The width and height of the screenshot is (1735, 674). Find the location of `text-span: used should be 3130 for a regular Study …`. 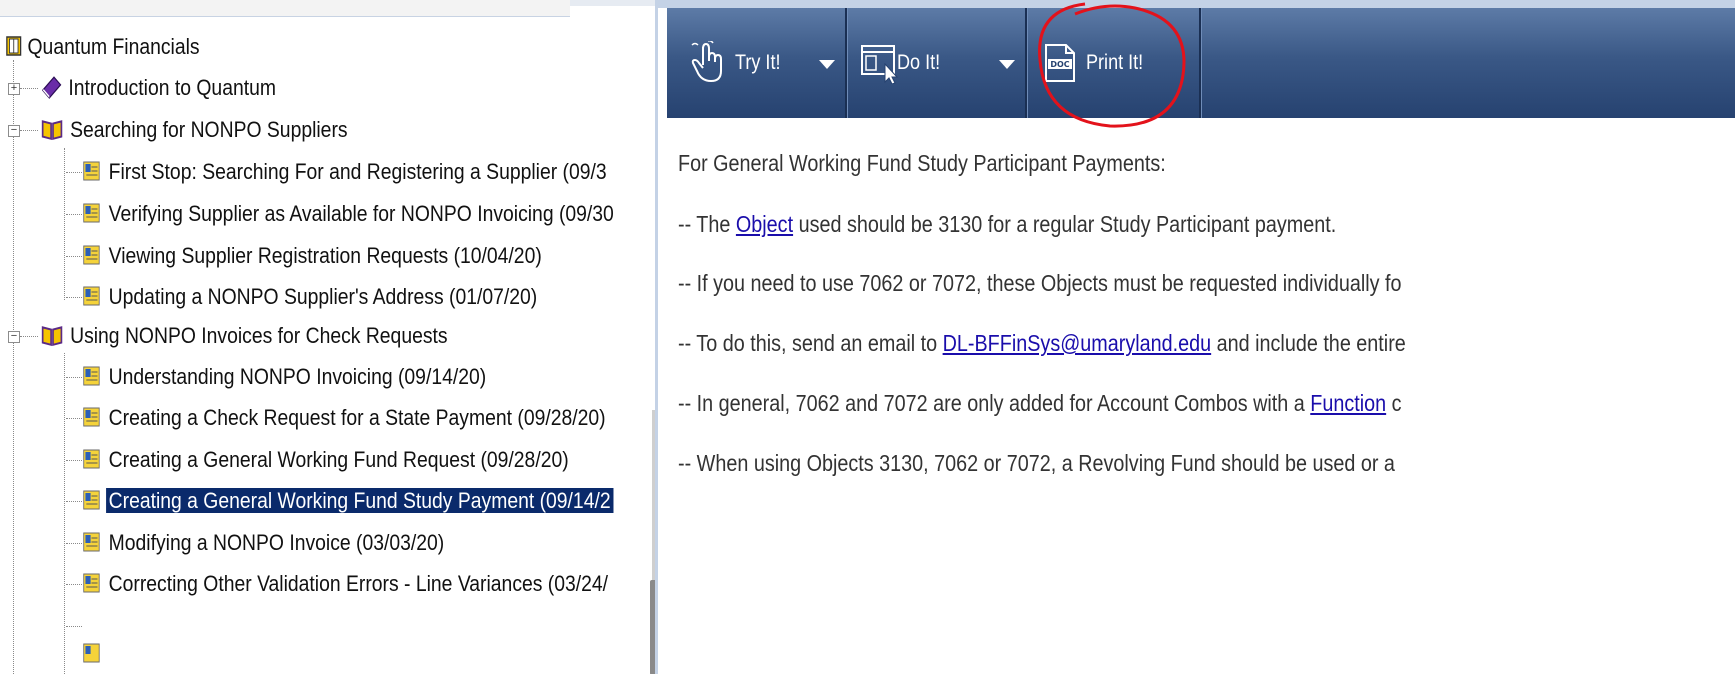

text-span: used should be 3130 for a regular Study … is located at coordinates (1065, 224).